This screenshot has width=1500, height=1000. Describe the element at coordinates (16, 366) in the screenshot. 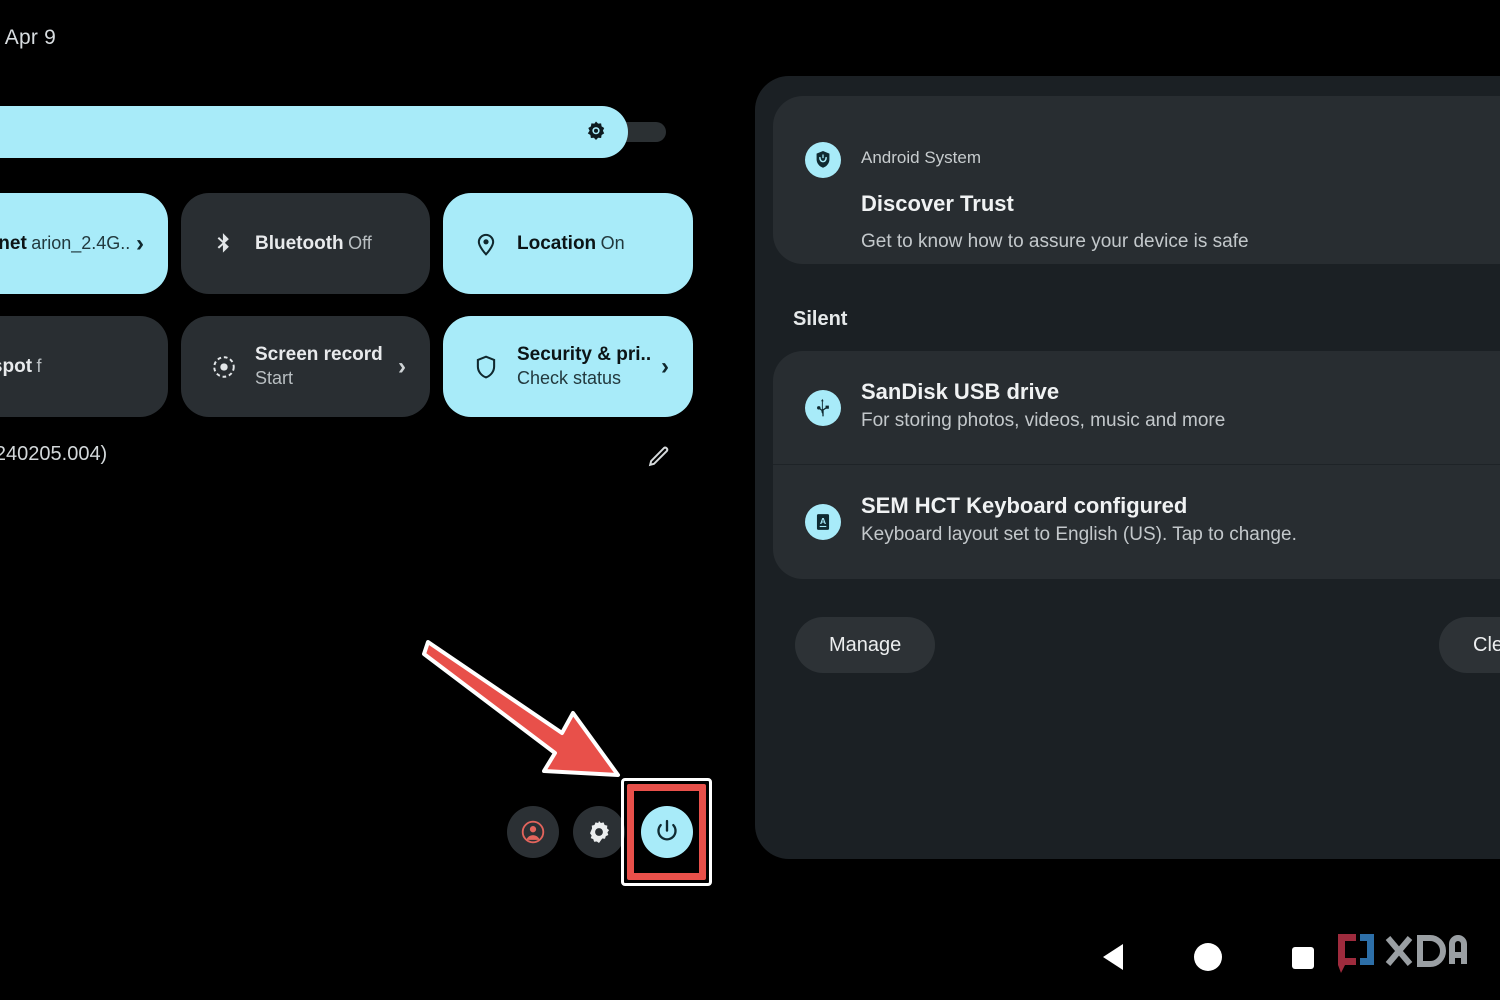

I see `tile-title: otspot` at that location.